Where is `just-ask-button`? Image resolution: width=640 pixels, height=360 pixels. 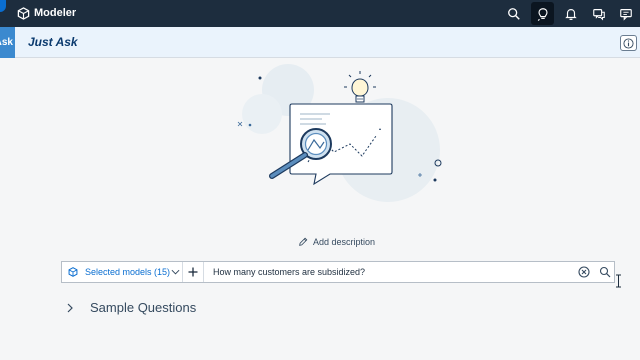
just-ask-button is located at coordinates (542, 13).